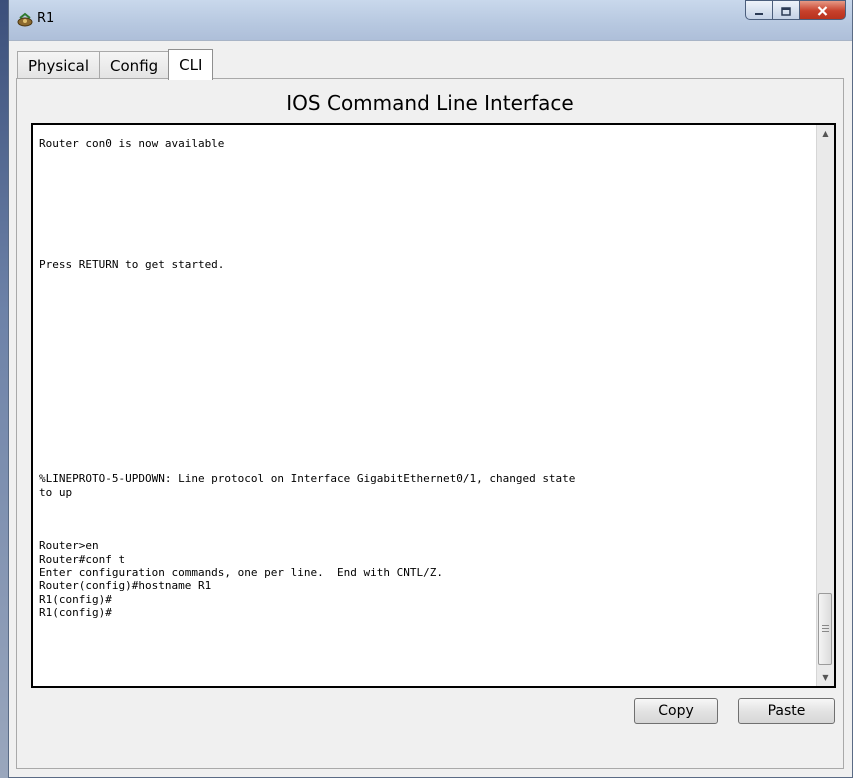 The image size is (853, 778). I want to click on window-title: R1, so click(46, 18).